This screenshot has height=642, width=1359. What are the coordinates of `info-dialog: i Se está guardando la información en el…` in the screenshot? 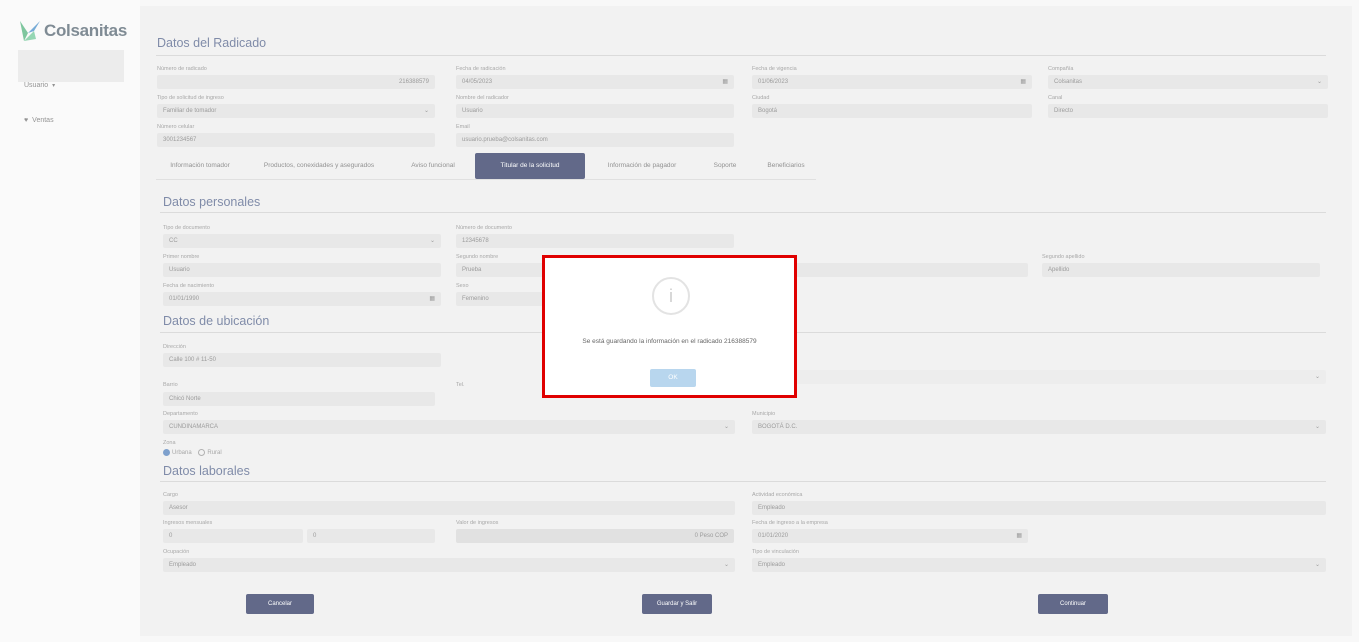 It's located at (669, 326).